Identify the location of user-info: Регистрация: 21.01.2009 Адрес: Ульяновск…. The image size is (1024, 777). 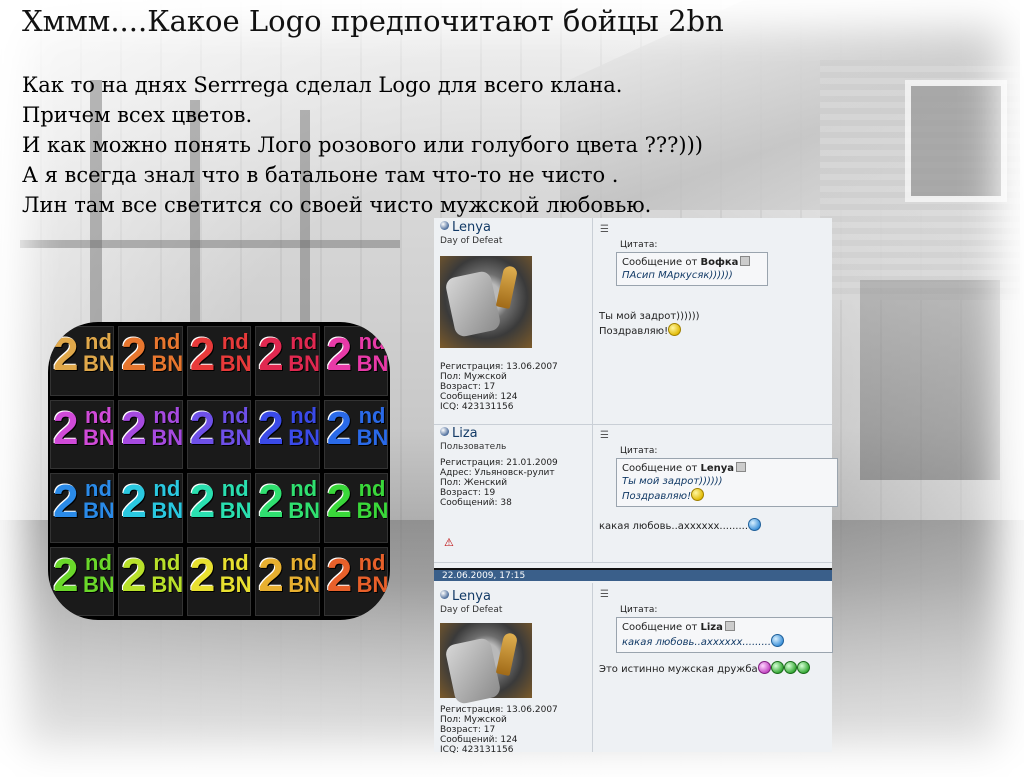
(499, 483).